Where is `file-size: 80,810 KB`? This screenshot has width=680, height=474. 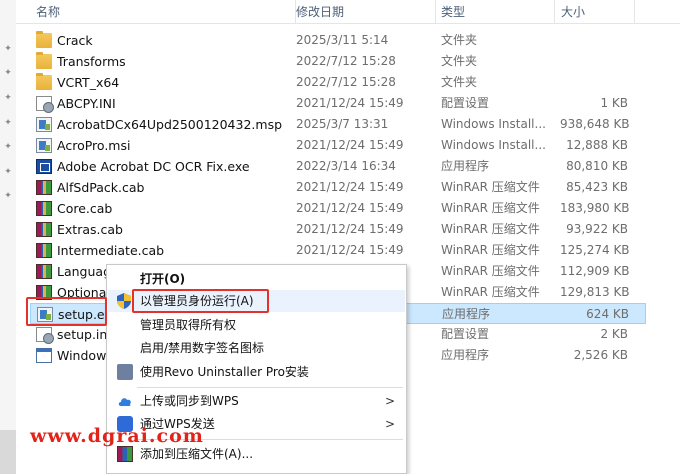
file-size: 80,810 KB is located at coordinates (597, 166).